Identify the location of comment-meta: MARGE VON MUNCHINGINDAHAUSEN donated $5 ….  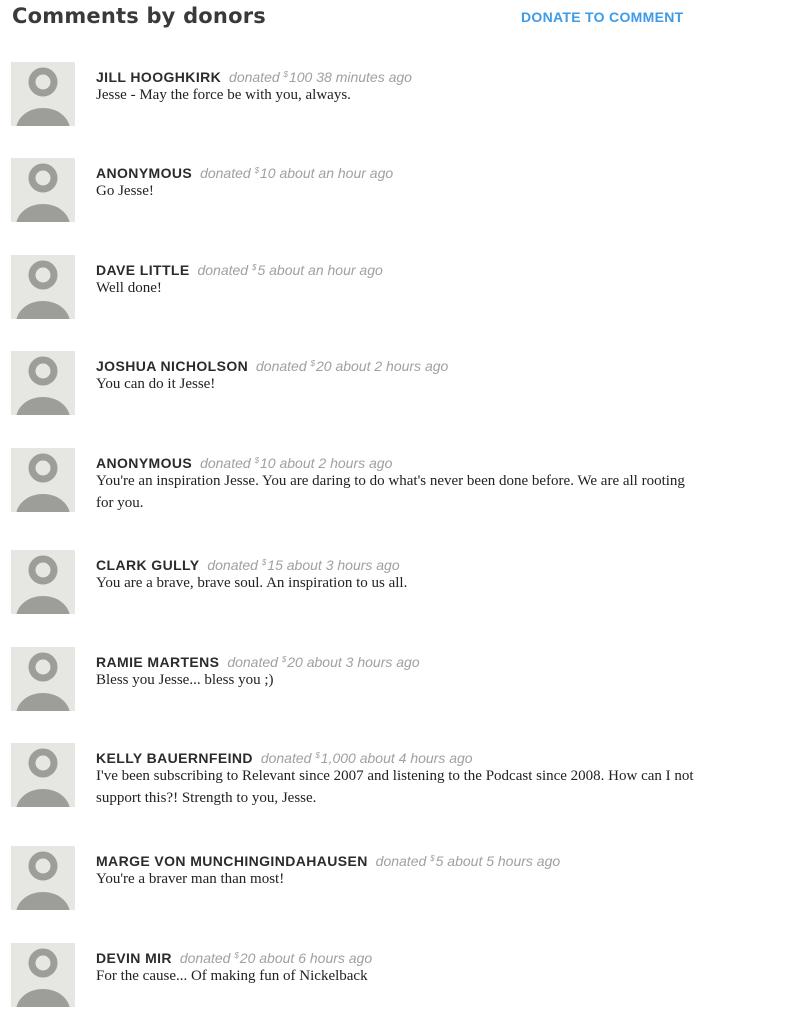
(328, 860).